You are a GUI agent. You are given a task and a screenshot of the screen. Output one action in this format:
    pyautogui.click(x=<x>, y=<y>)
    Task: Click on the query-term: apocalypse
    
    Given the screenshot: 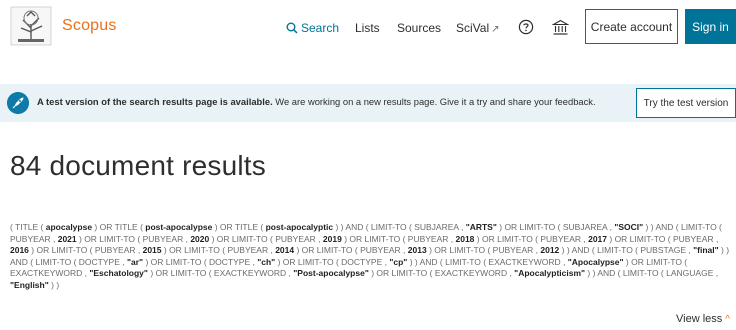 What is the action you would take?
    pyautogui.click(x=69, y=227)
    